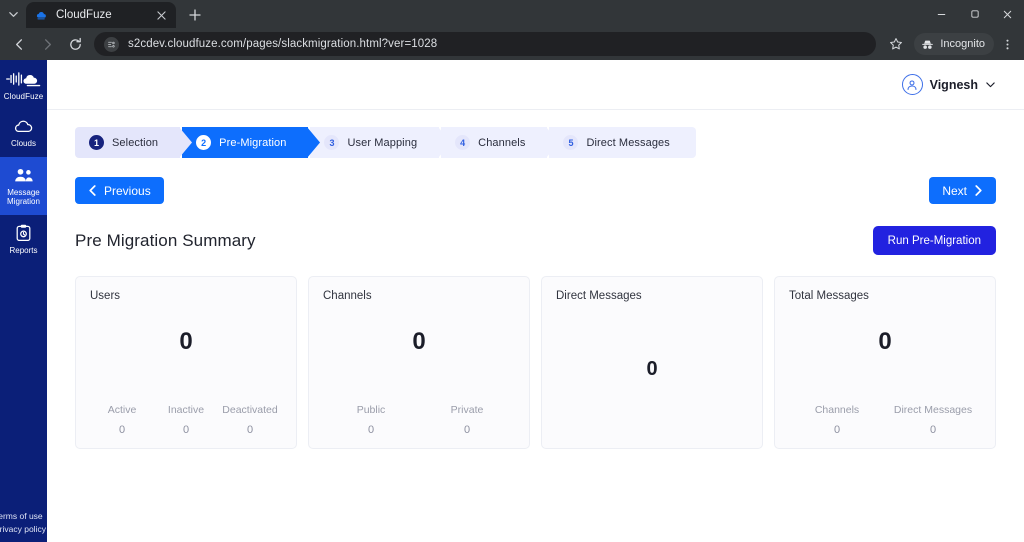 This screenshot has width=1024, height=542. What do you see at coordinates (19, 44) in the screenshot?
I see `back-icon` at bounding box center [19, 44].